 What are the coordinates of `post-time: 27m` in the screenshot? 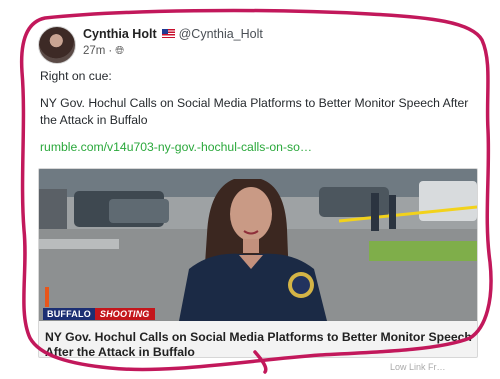 It's located at (94, 51).